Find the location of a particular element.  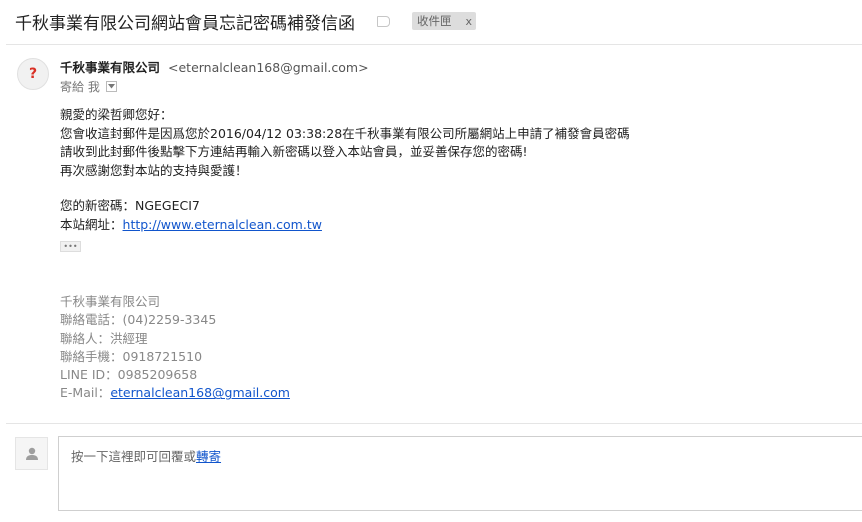

greeting-line: 親愛的梁哲卿您好： is located at coordinates (116, 114).